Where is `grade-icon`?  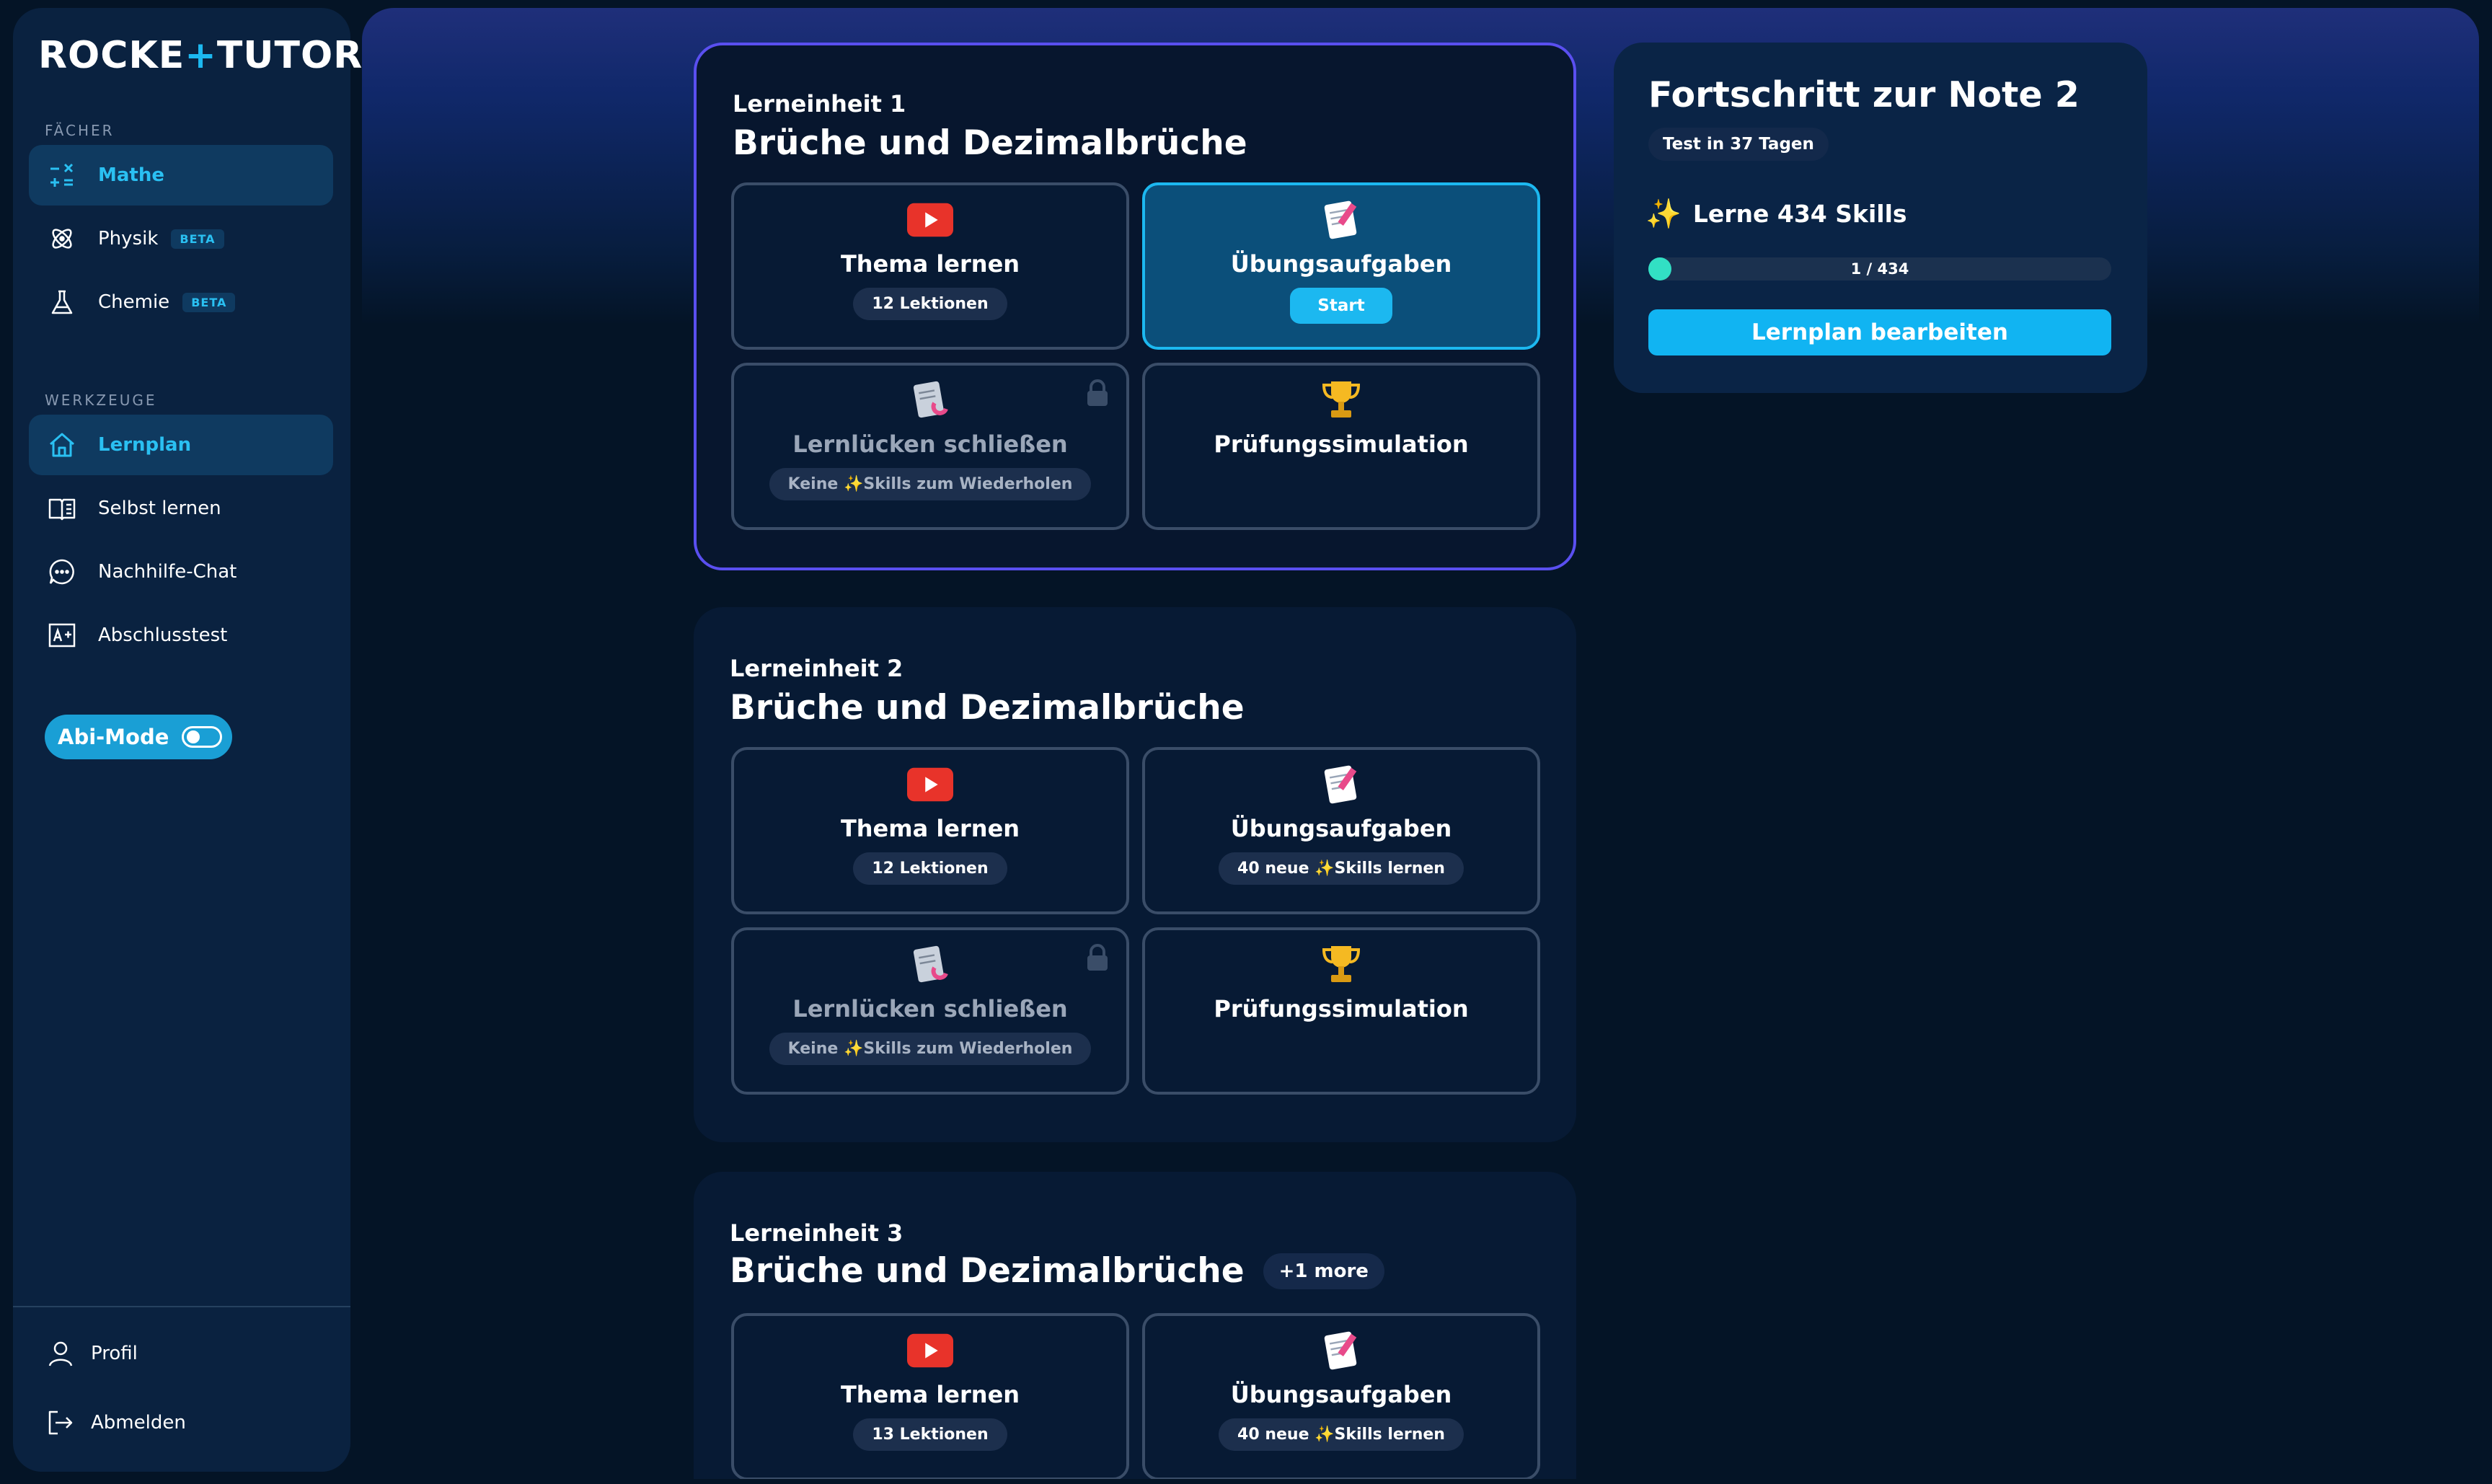
grade-icon is located at coordinates (62, 635).